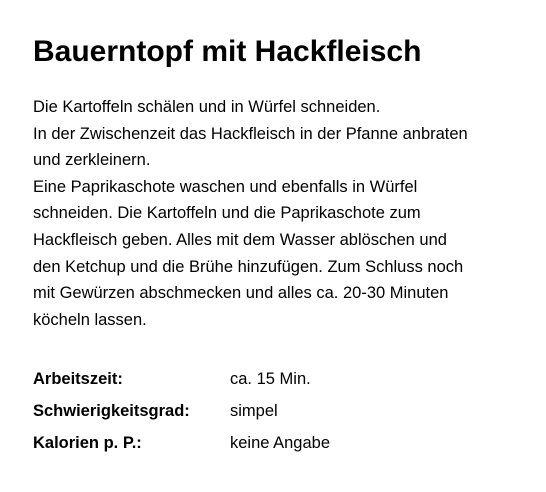 The width and height of the screenshot is (546, 492). I want to click on difficulty-label: Schwierigkeitsgrad:, so click(111, 411).